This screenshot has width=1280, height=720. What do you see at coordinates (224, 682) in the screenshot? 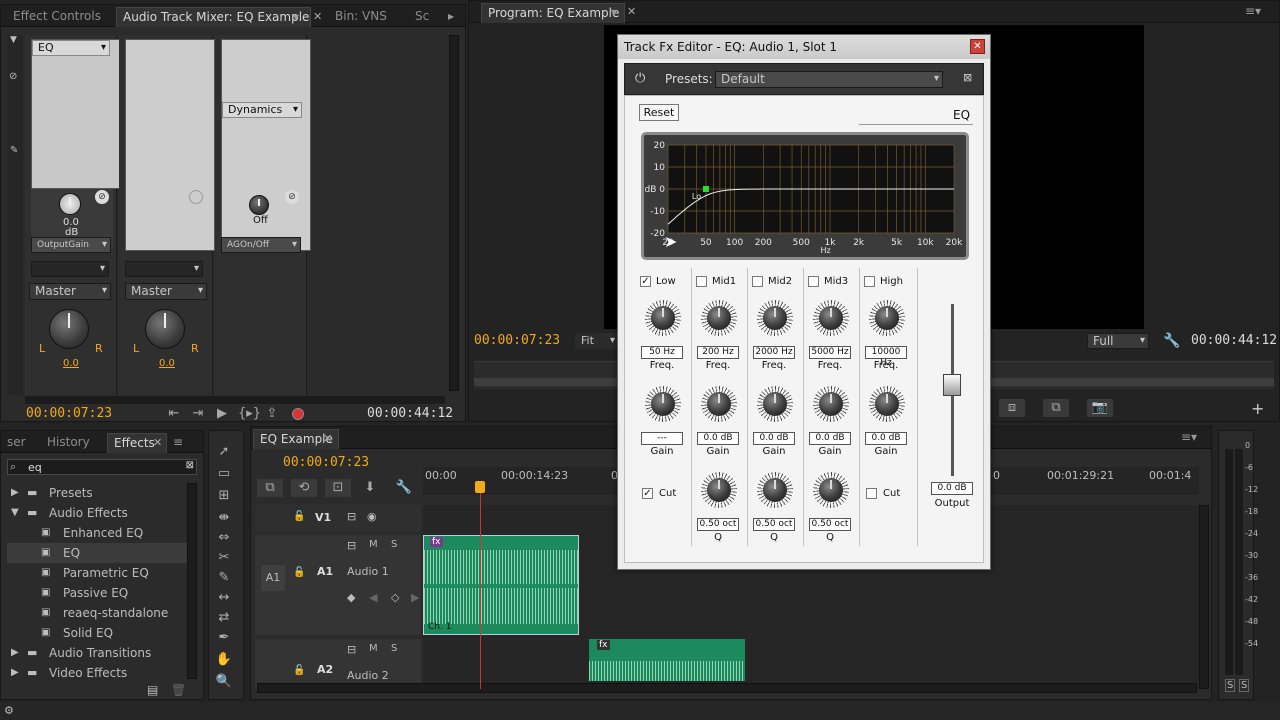
I see `zoom-tool-icon: 🔍` at bounding box center [224, 682].